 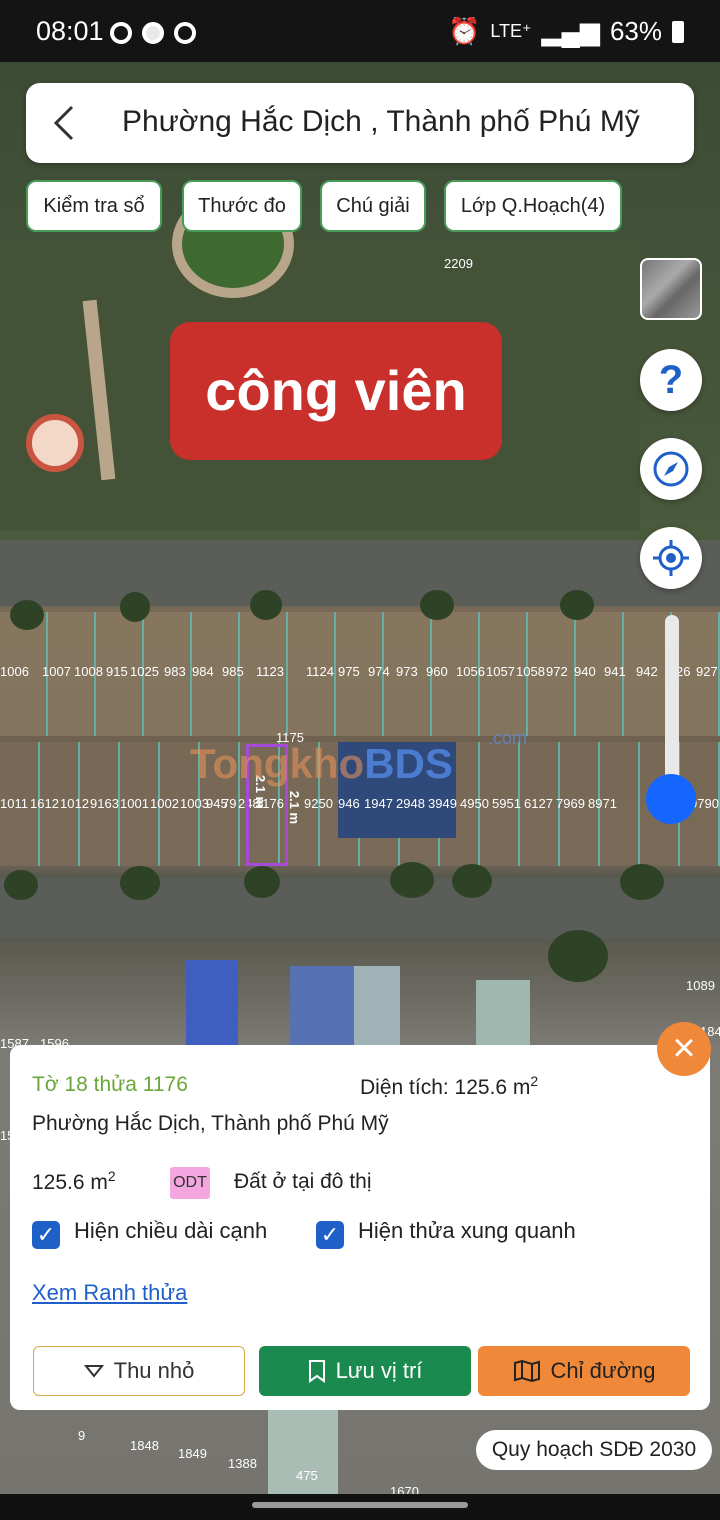 What do you see at coordinates (360, 1505) in the screenshot?
I see `home-gesture-handle` at bounding box center [360, 1505].